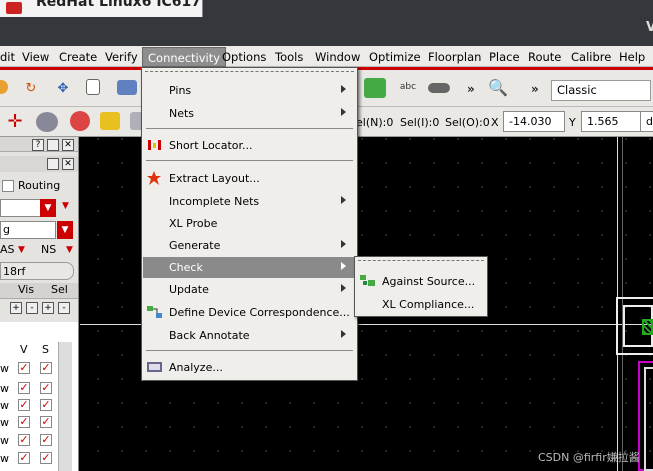  Describe the element at coordinates (289, 57) in the screenshot. I see `menu-tools: Tools` at that location.